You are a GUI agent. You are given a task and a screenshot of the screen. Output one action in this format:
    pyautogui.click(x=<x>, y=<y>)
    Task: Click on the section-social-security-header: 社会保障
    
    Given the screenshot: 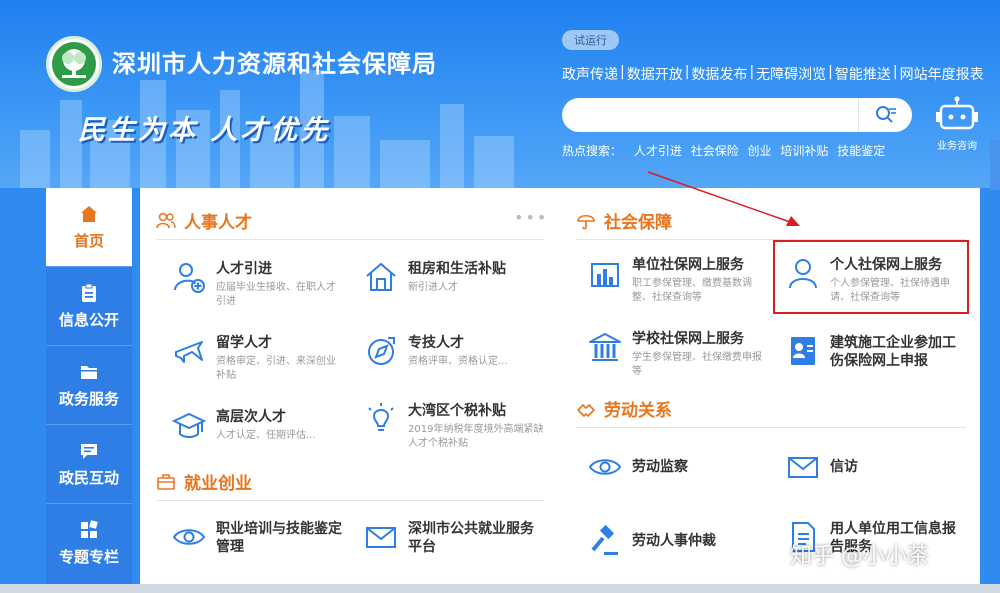 What is the action you would take?
    pyautogui.click(x=771, y=224)
    